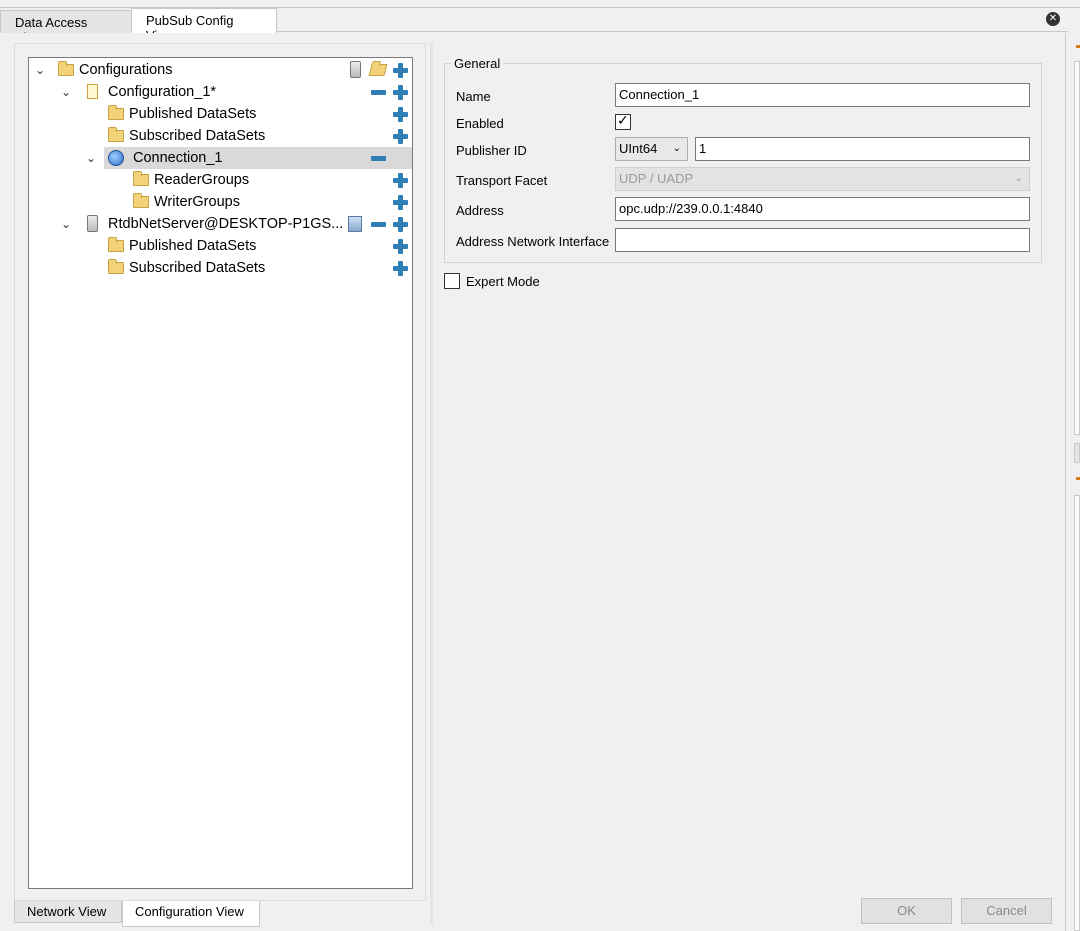 This screenshot has width=1080, height=931. Describe the element at coordinates (906, 911) in the screenshot. I see `ok-button: OK` at that location.